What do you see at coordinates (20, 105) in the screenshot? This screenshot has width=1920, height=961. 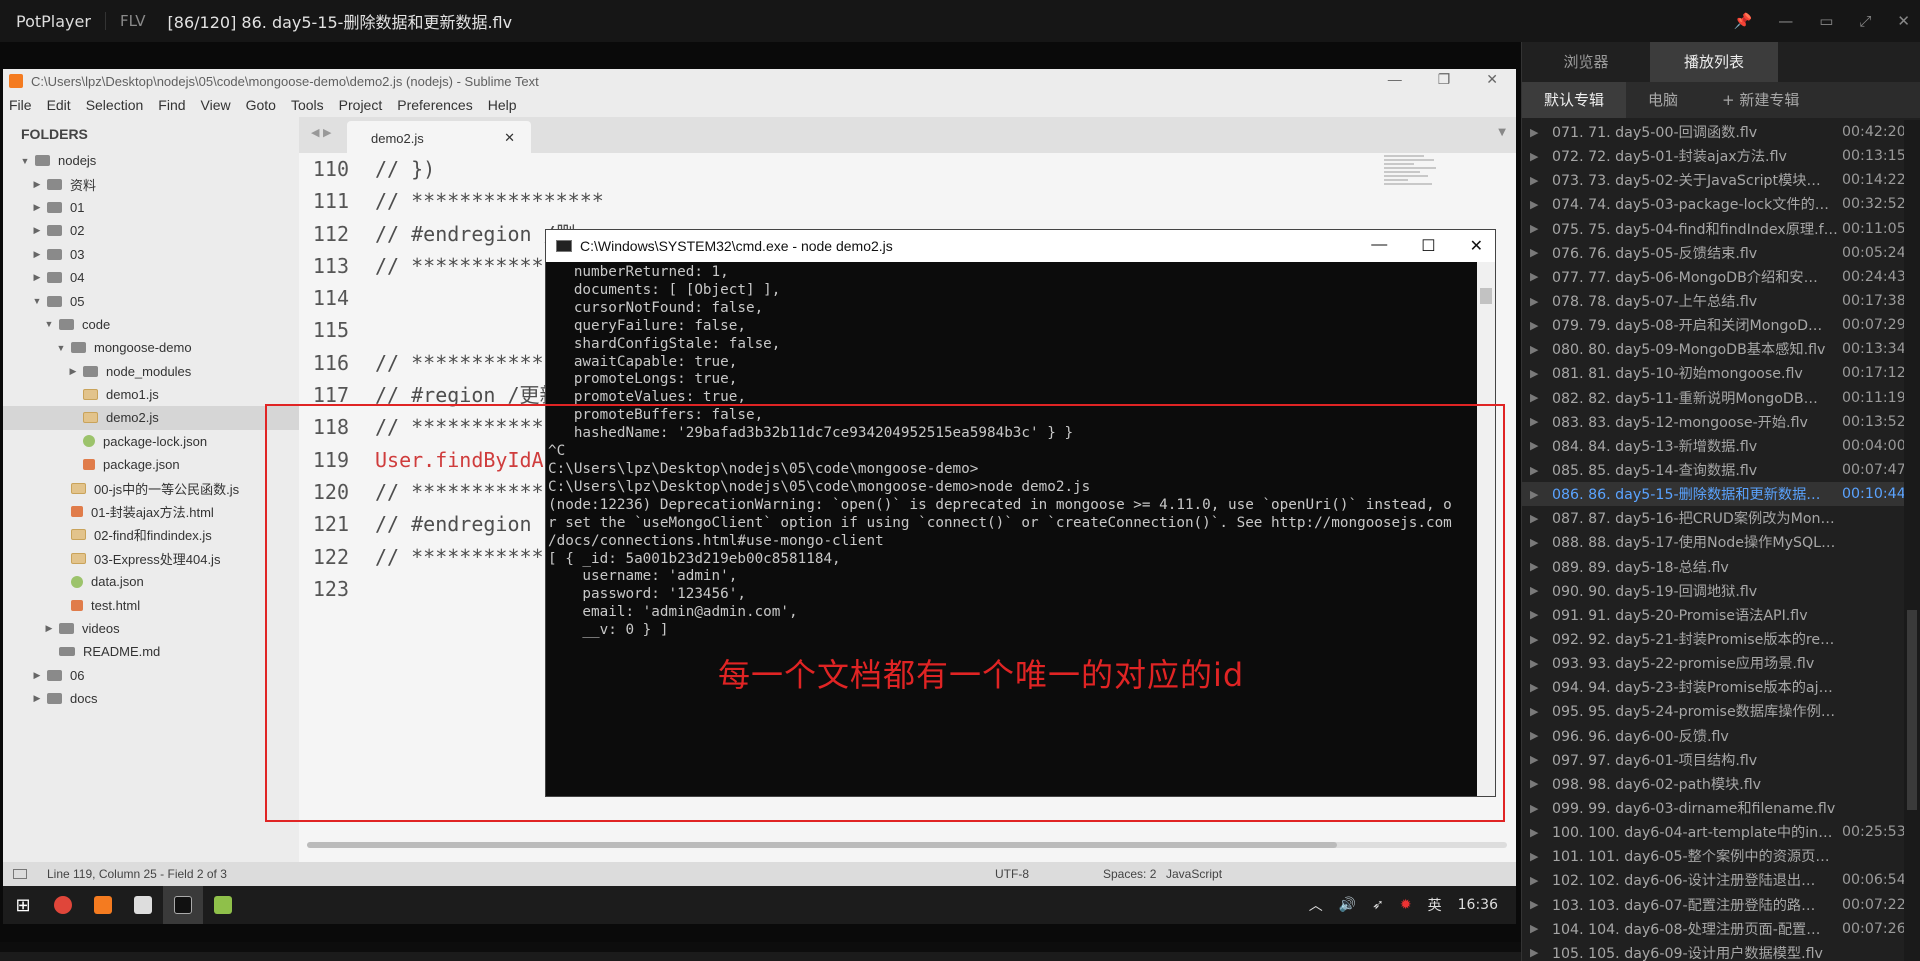 I see `menu-item-file: File` at bounding box center [20, 105].